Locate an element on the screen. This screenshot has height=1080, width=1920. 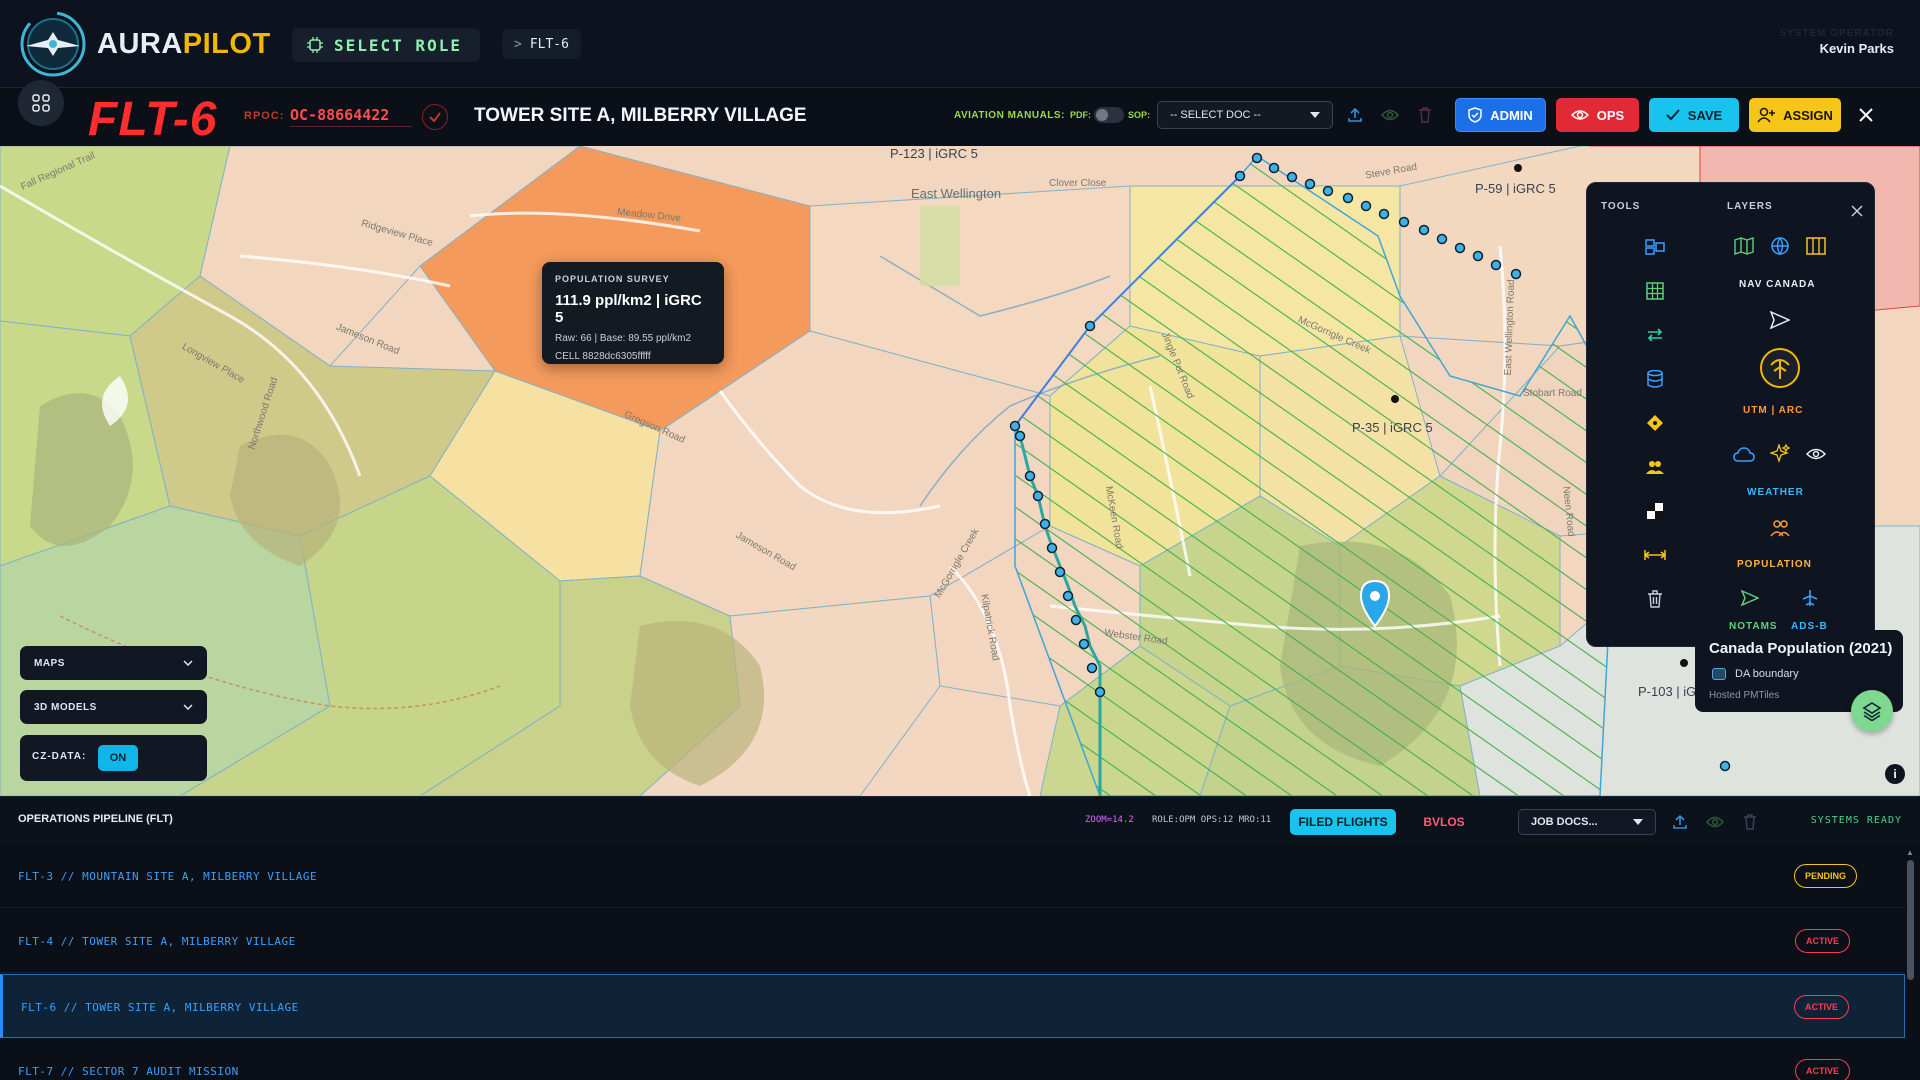
tab-filed-flights: FILED FLIGHTS is located at coordinates (1343, 822).